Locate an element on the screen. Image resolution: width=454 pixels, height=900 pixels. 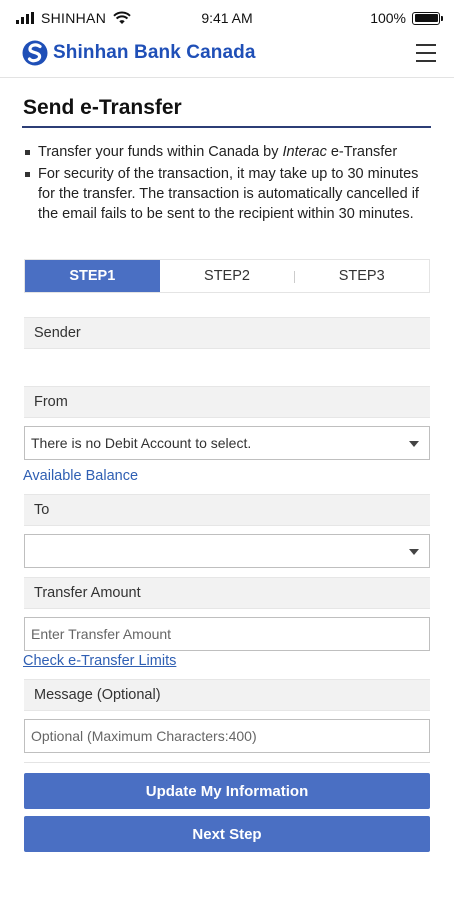
message-label: Message (Optional) is located at coordinates (227, 695).